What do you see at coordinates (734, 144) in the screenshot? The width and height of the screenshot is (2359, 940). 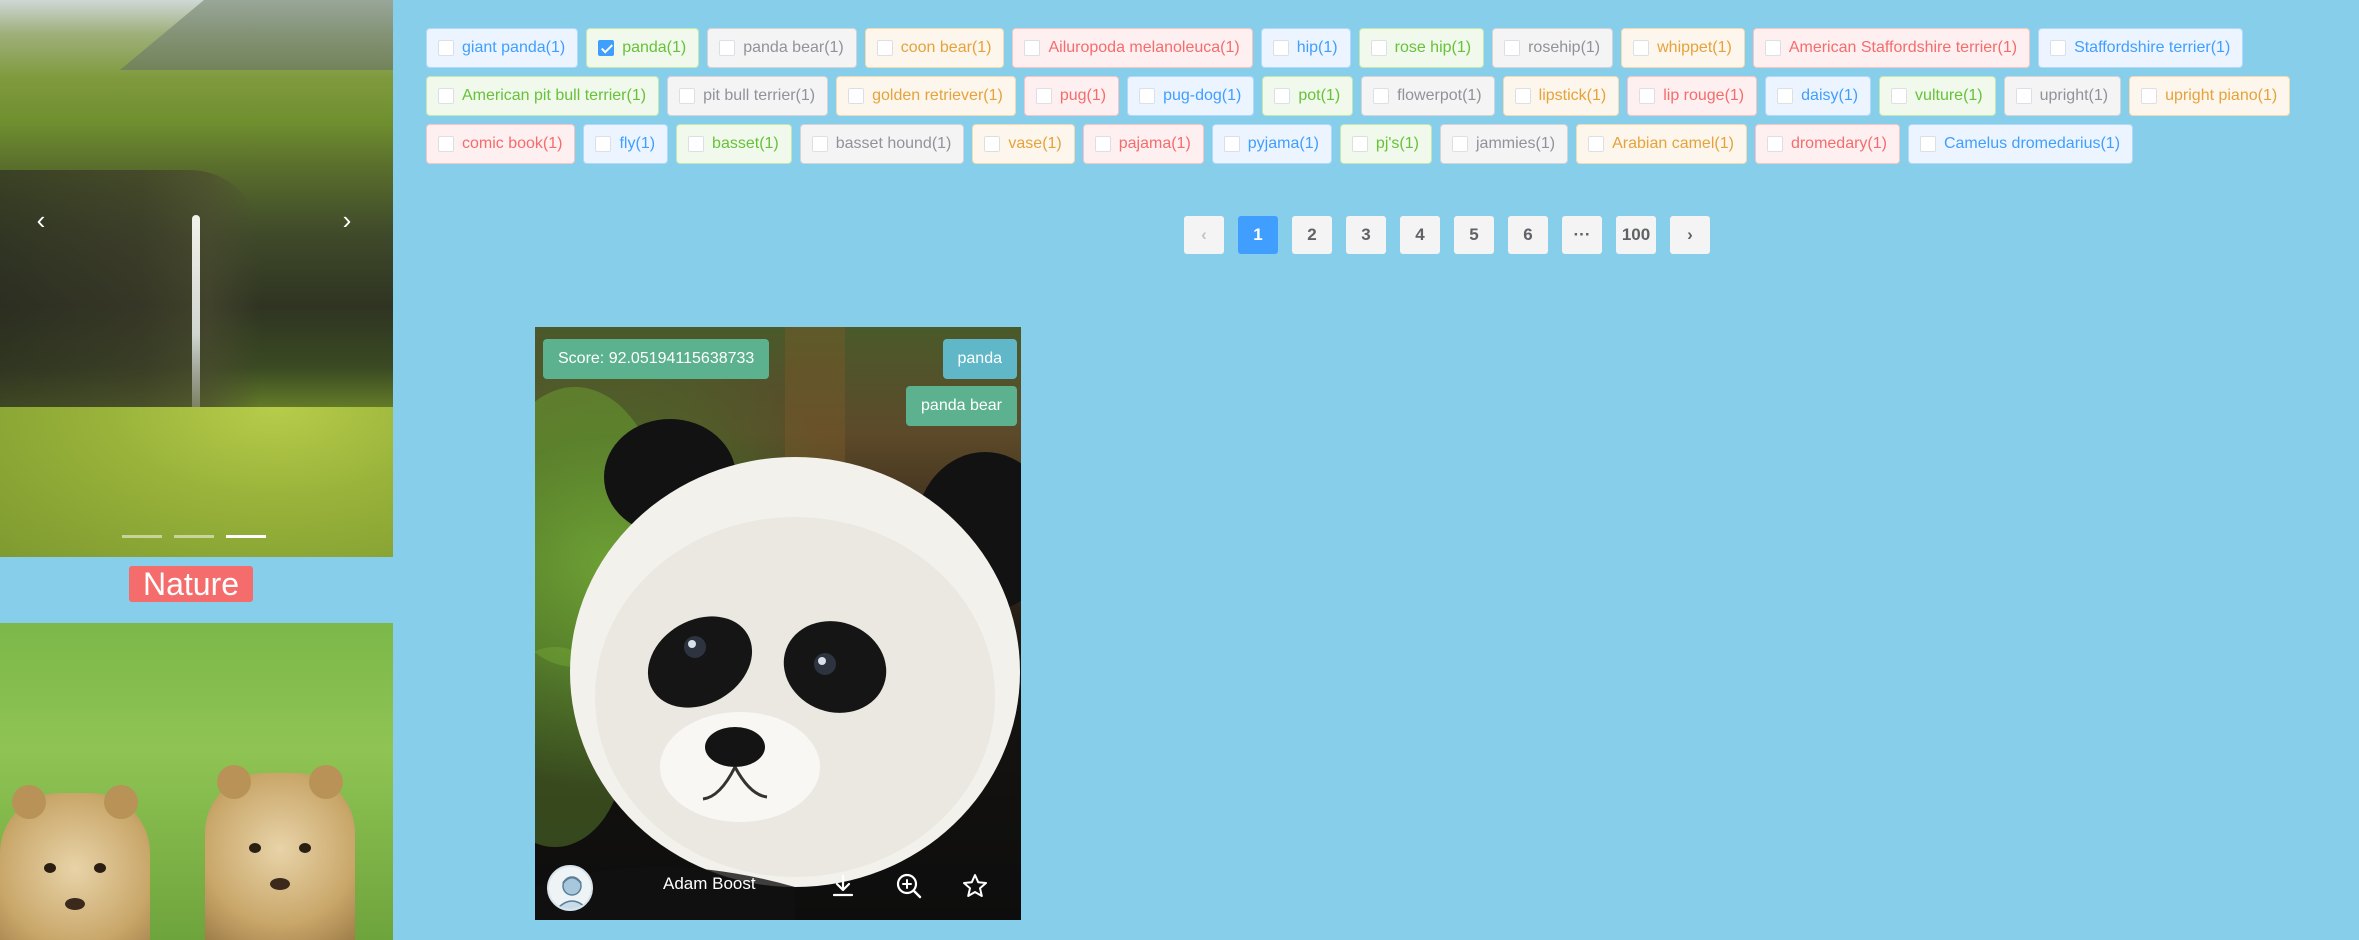 I see `tag-filter-item: basset(1)` at bounding box center [734, 144].